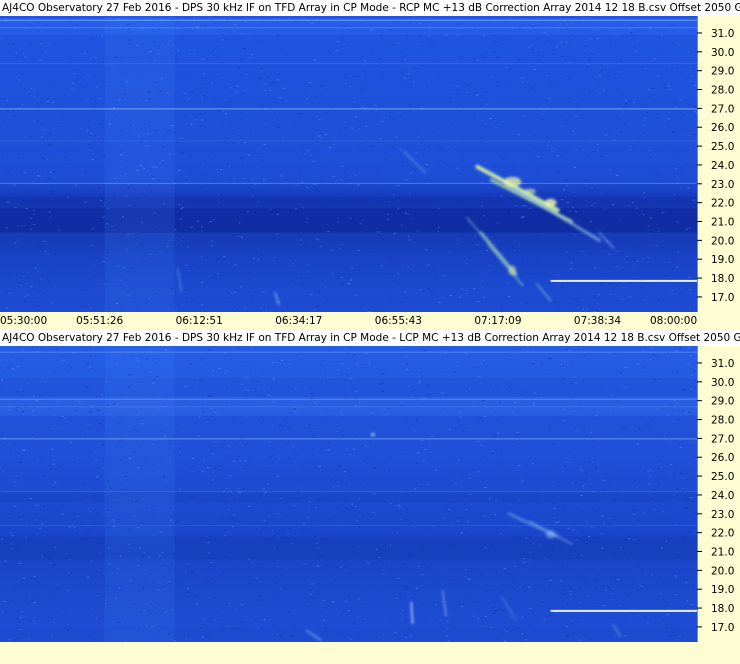  Describe the element at coordinates (24, 321) in the screenshot. I see `x-tick-label: 05:30:00` at that location.